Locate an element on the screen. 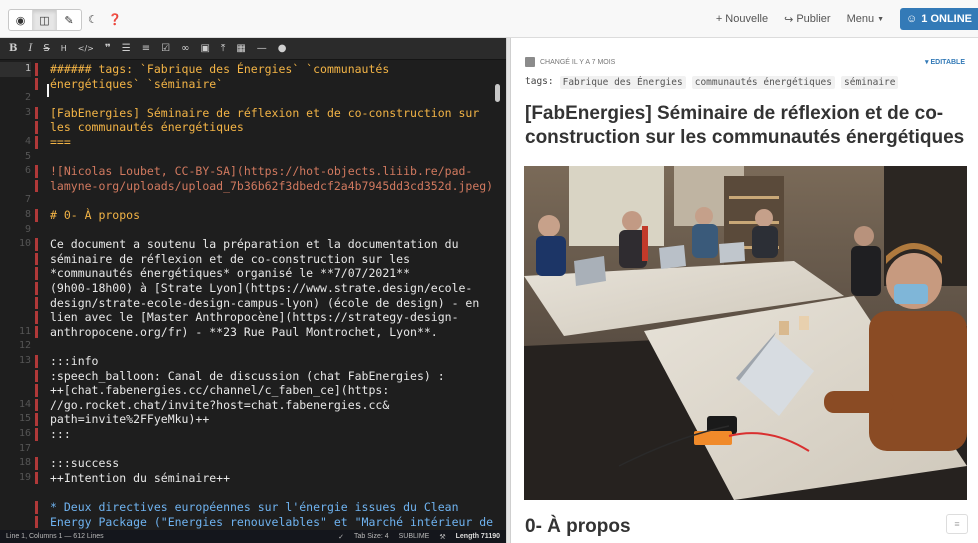 This screenshot has height=543, width=978. table-of-contents-button: ≡ is located at coordinates (957, 524).